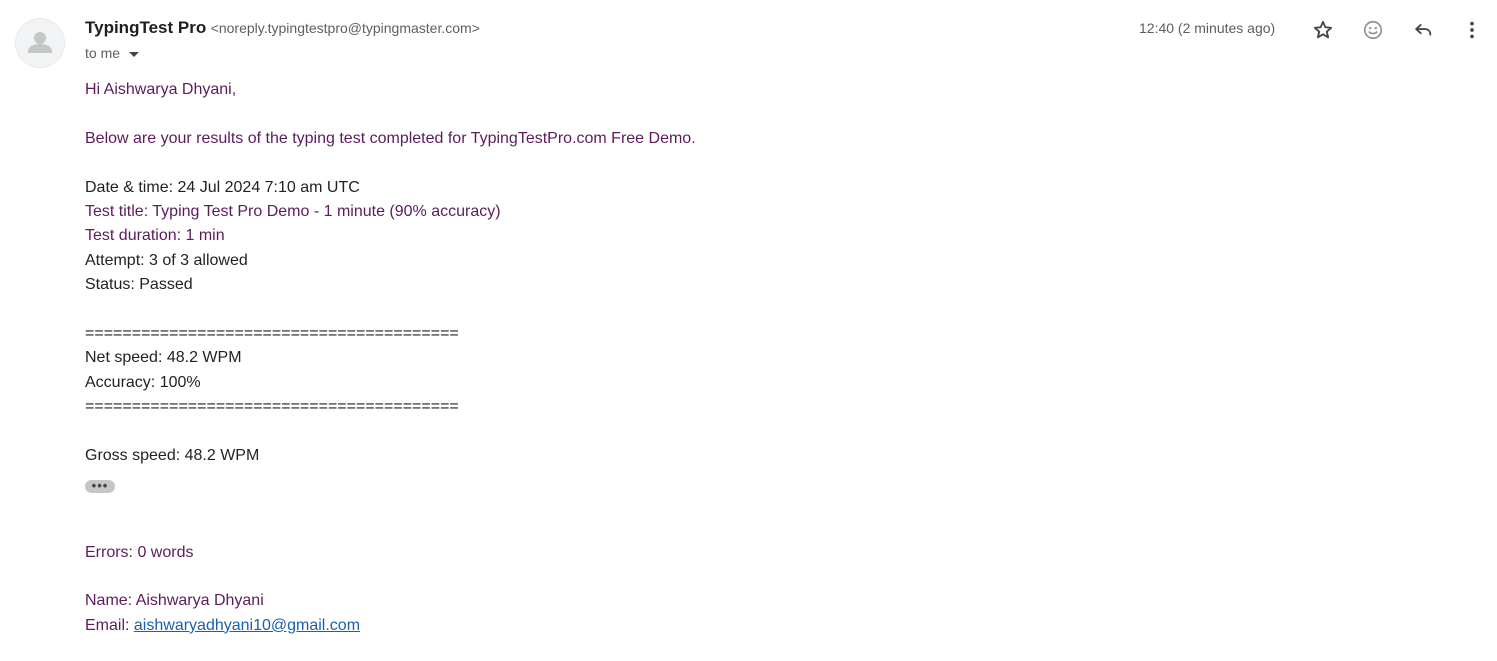 The width and height of the screenshot is (1497, 661). I want to click on status: Status: Passed, so click(139, 285).